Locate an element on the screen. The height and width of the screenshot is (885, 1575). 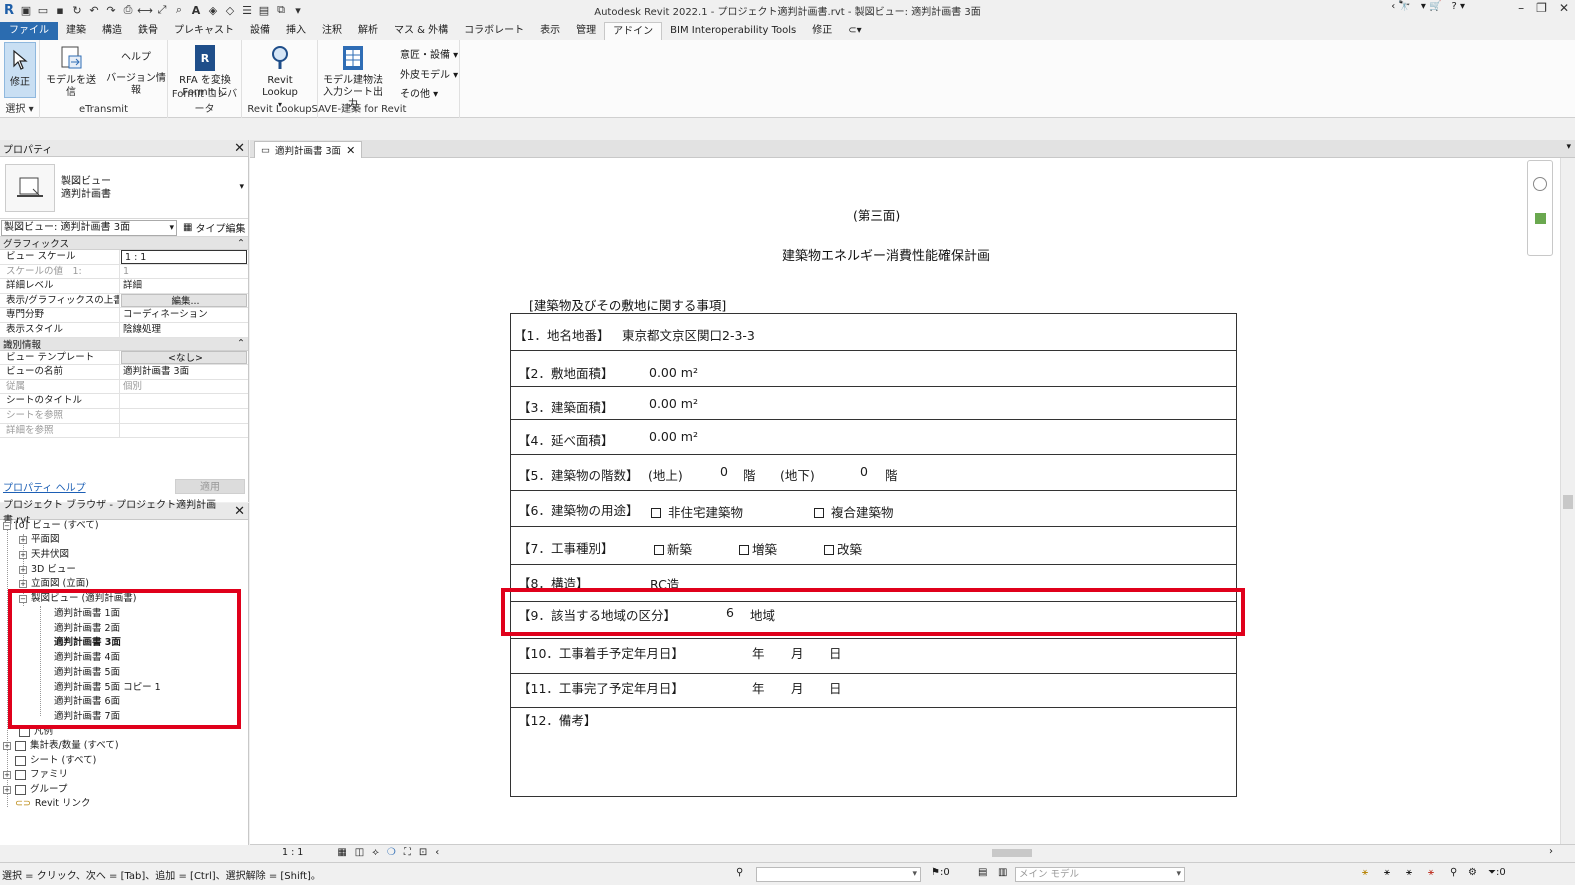
background-process-icon: ⚙ is located at coordinates (1472, 872).